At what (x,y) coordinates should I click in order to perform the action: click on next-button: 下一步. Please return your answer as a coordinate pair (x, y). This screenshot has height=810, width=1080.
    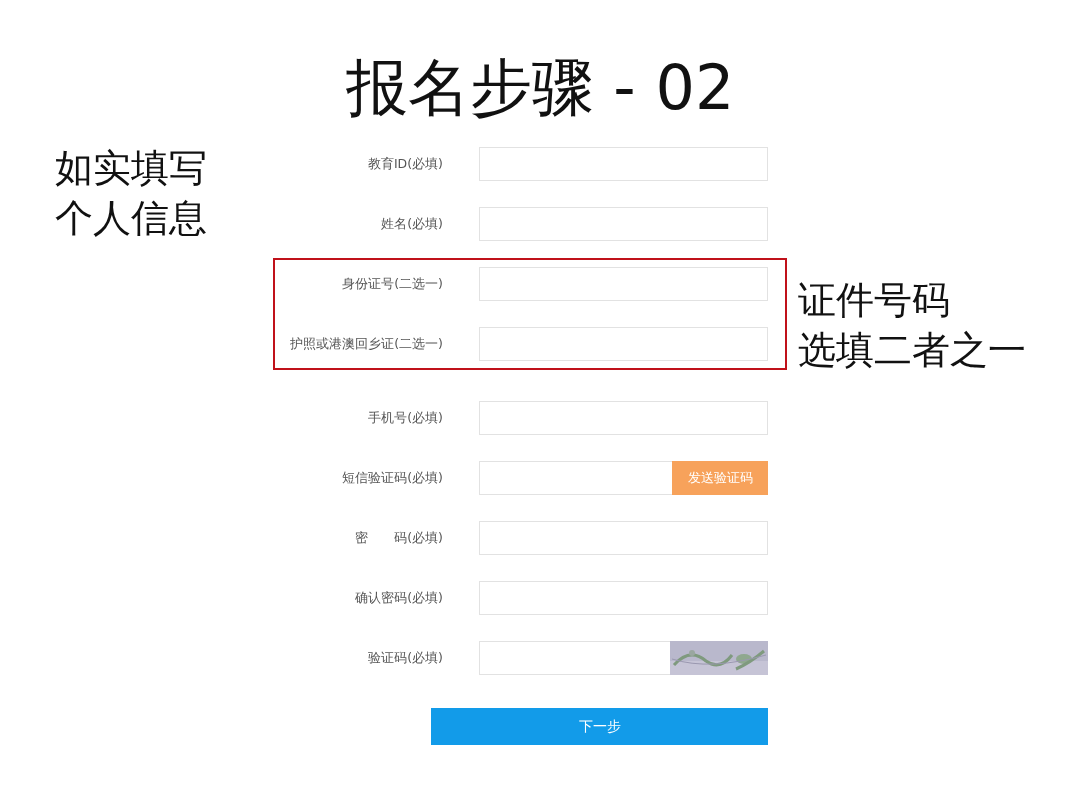
    Looking at the image, I should click on (599, 726).